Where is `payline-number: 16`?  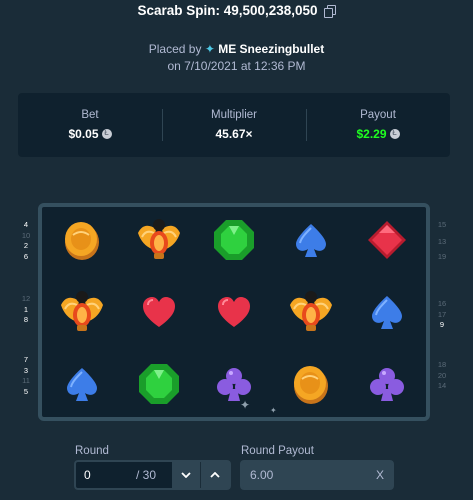
payline-number: 16 is located at coordinates (442, 303).